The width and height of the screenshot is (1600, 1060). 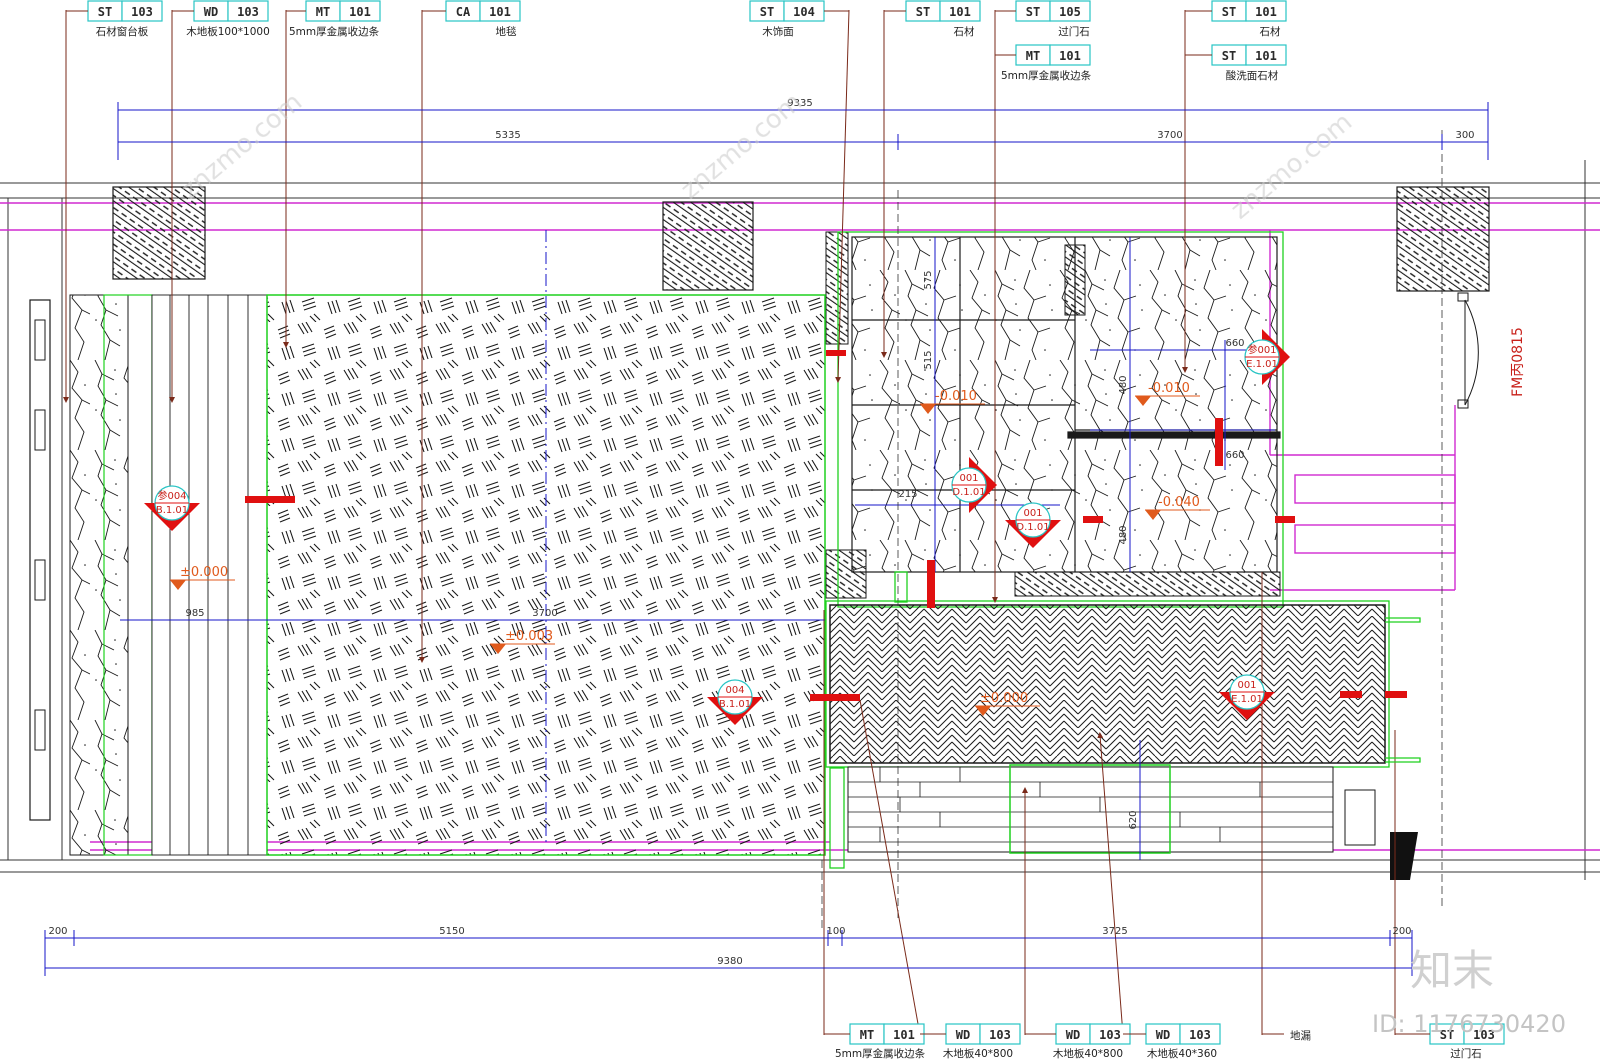 What do you see at coordinates (1464, 135) in the screenshot?
I see `dim-top-end: 300` at bounding box center [1464, 135].